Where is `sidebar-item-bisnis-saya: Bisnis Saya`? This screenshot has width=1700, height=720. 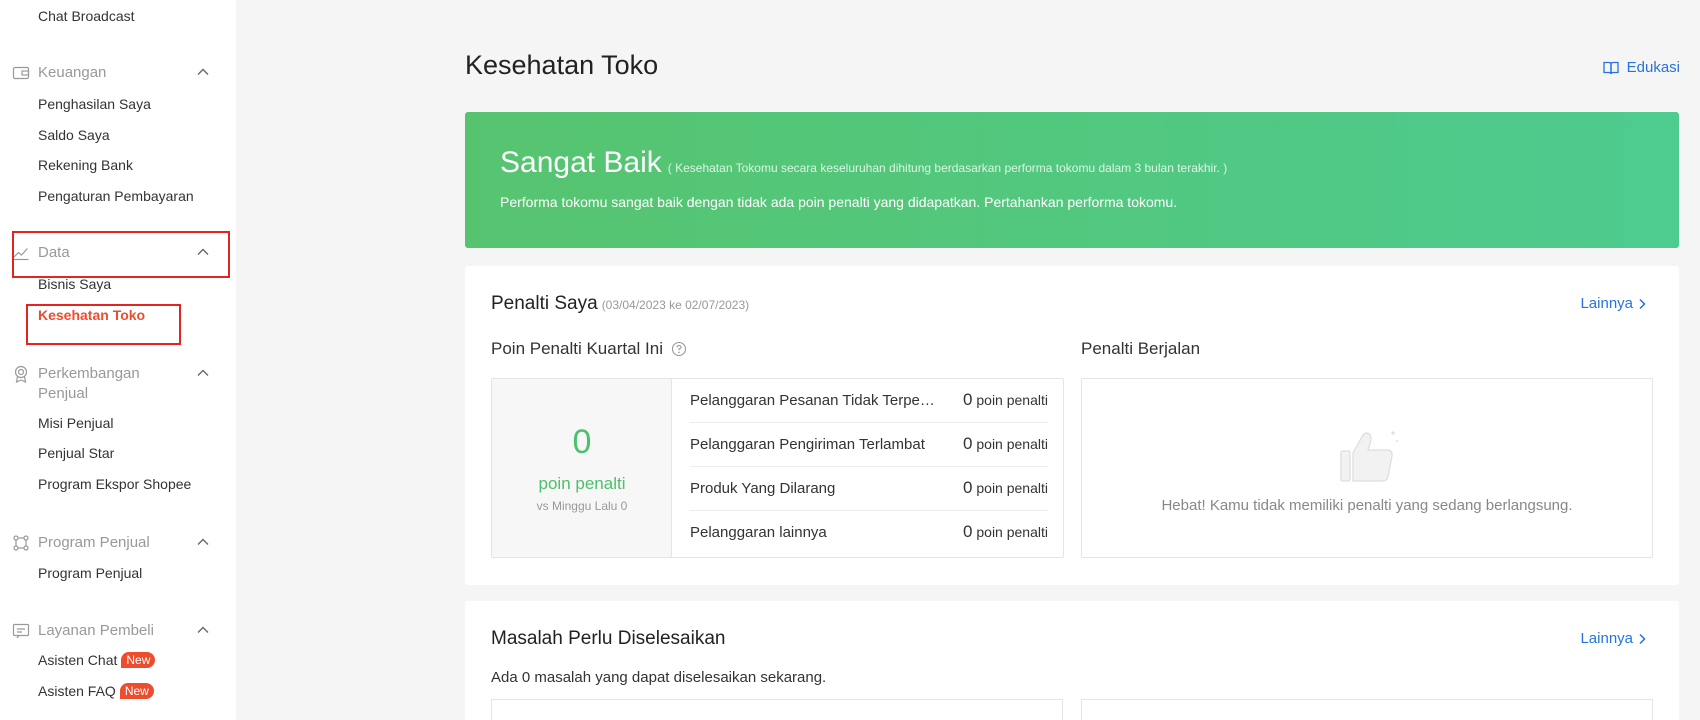
sidebar-item-bisnis-saya: Bisnis Saya is located at coordinates (74, 284).